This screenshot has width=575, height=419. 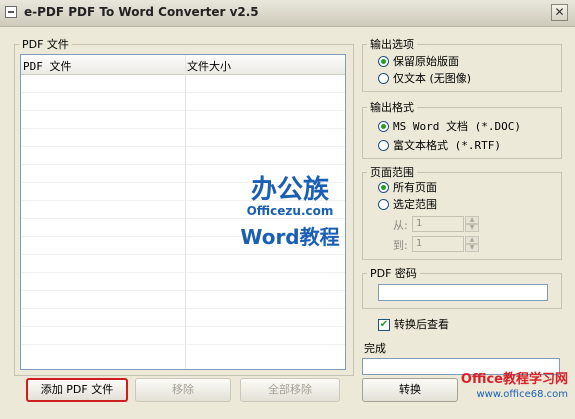 What do you see at coordinates (47, 66) in the screenshot?
I see `column-header-file: PDF 文件` at bounding box center [47, 66].